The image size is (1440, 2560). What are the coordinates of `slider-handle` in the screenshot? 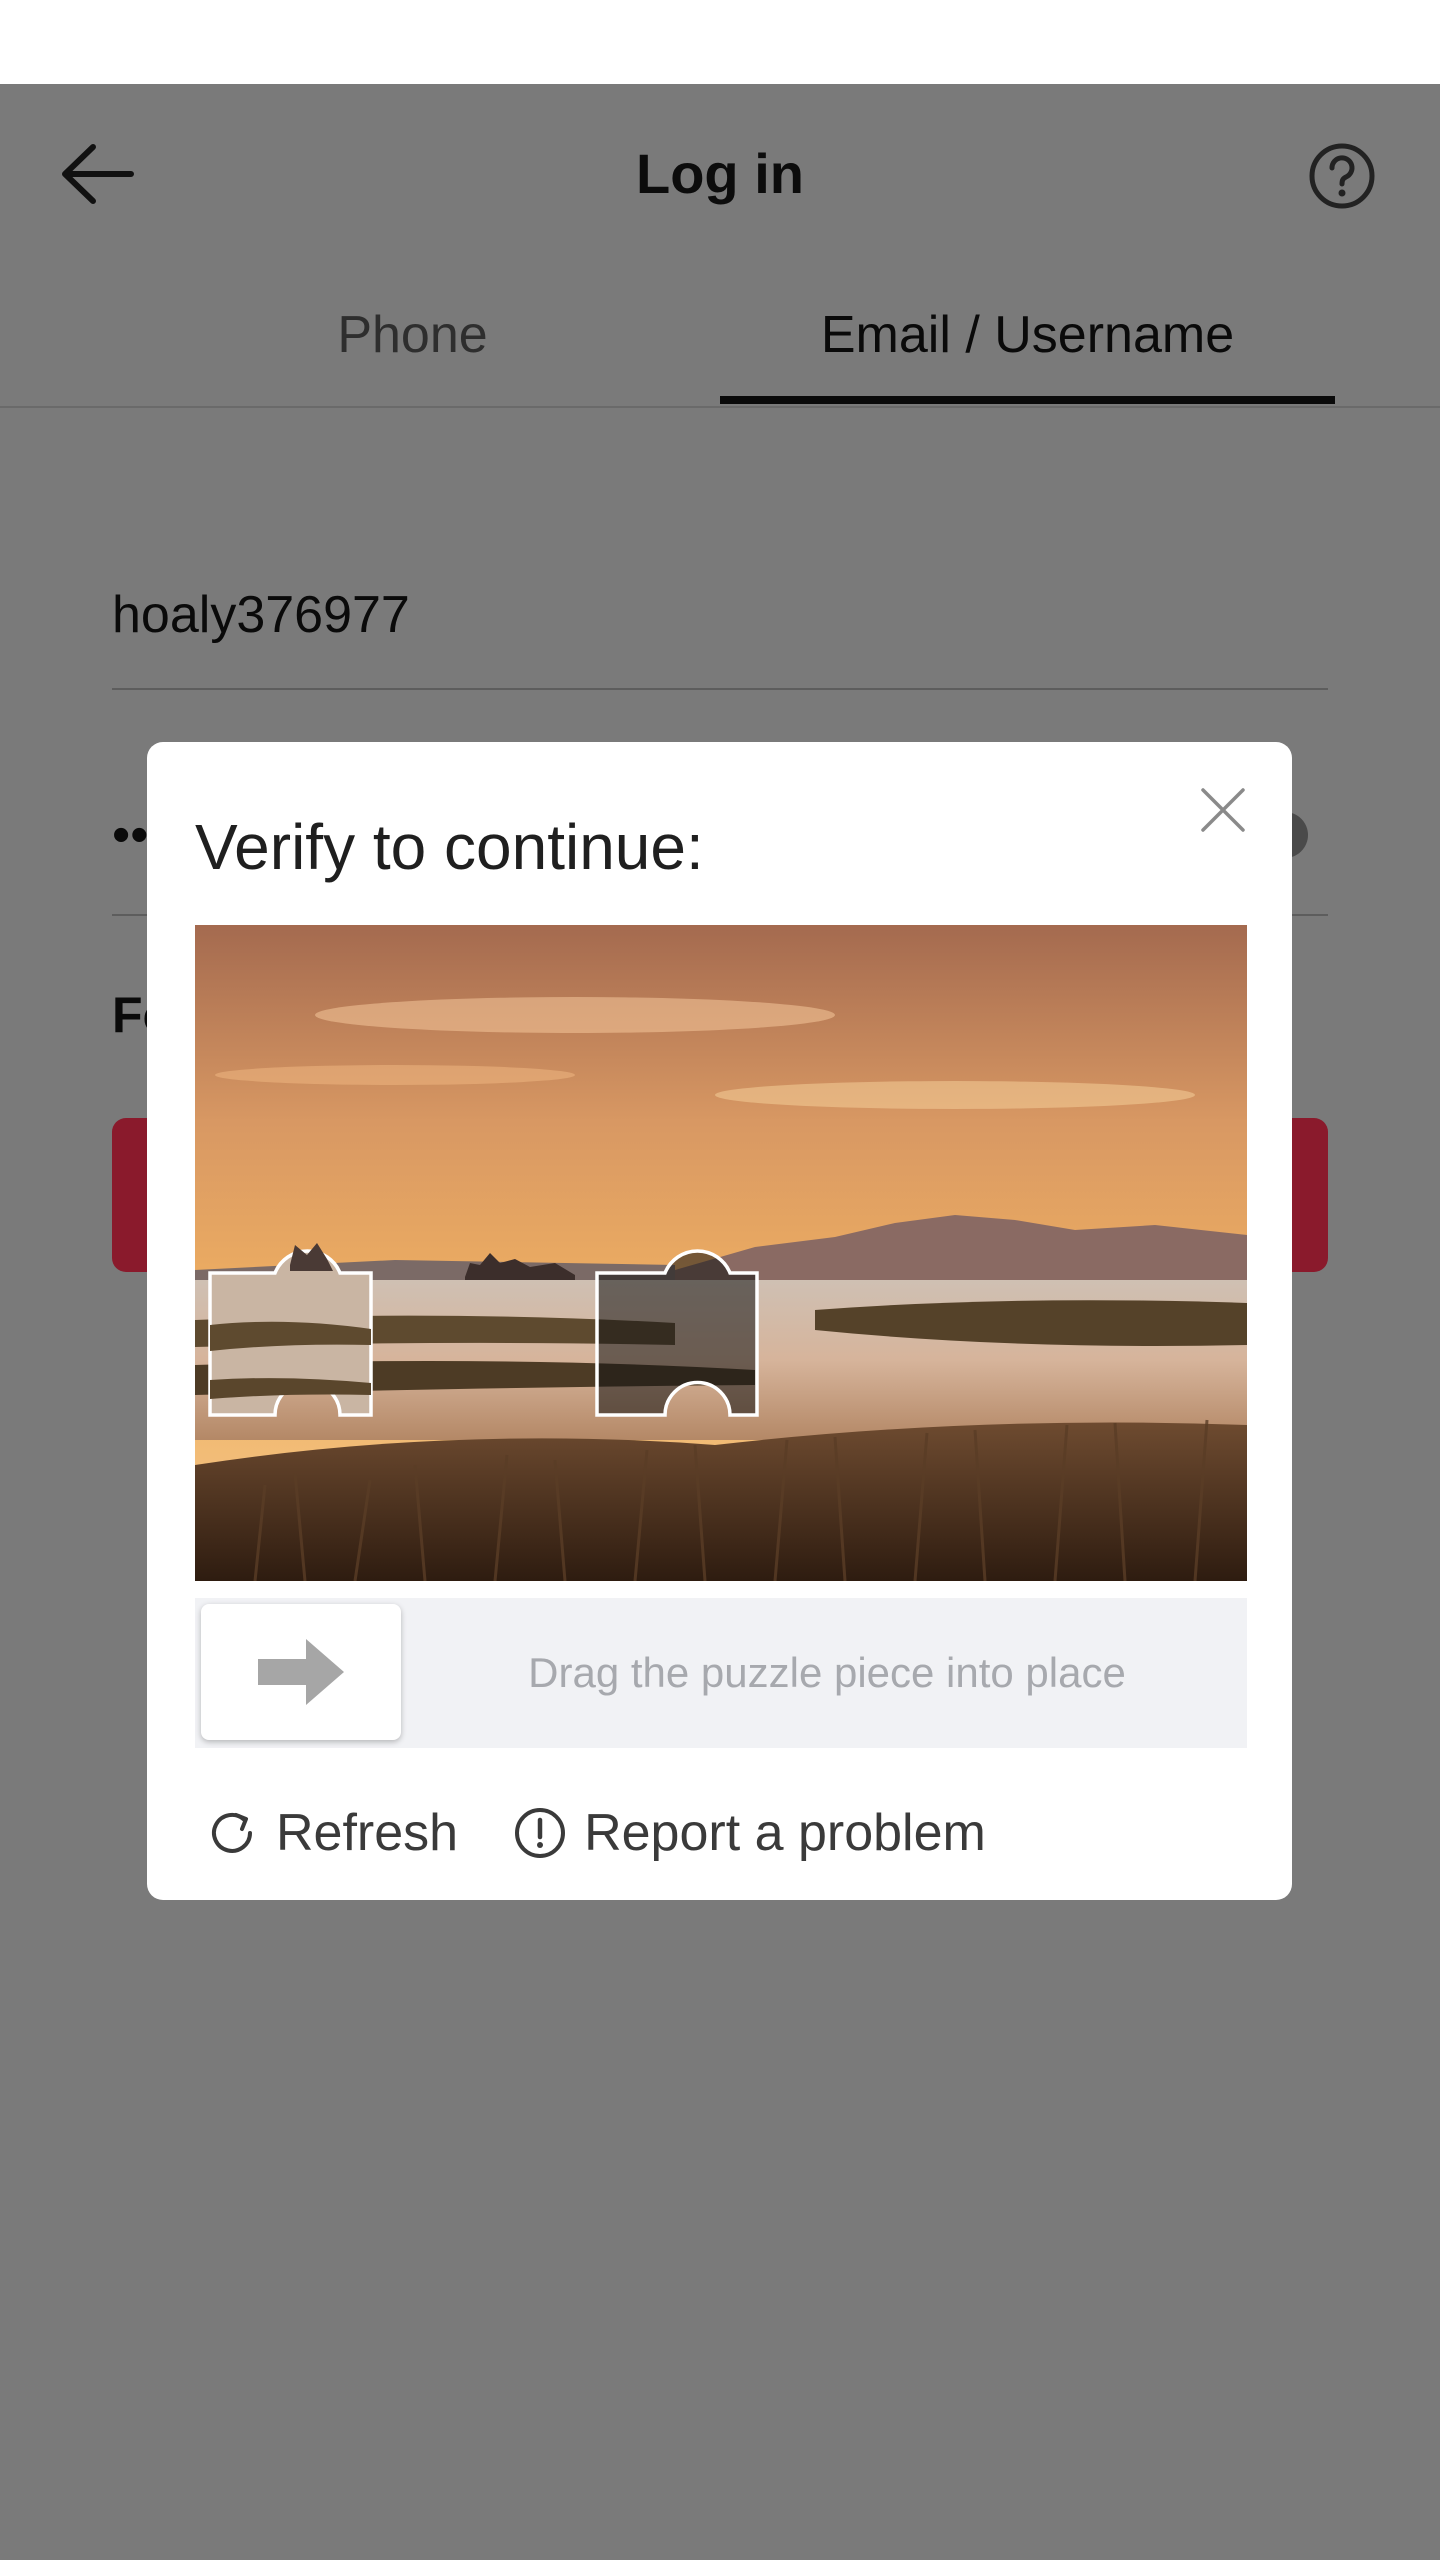 It's located at (301, 1672).